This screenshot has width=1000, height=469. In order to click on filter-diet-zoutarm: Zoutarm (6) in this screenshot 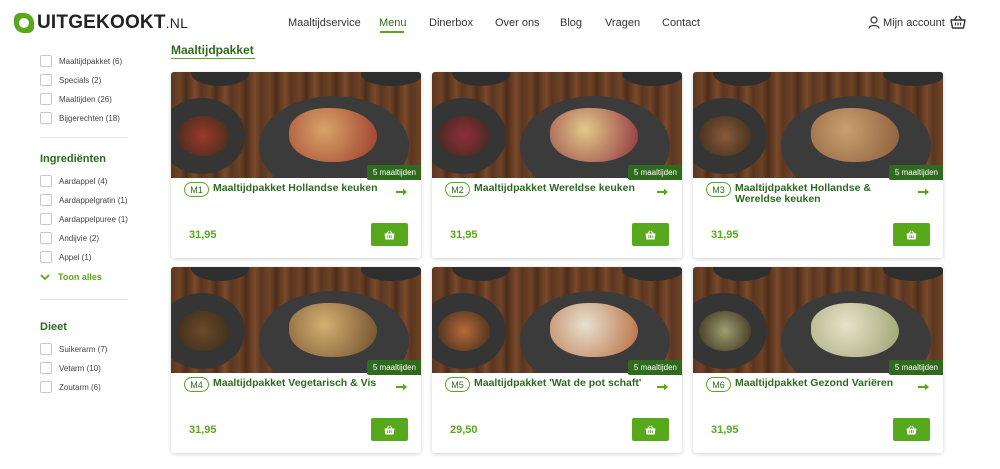, I will do `click(70, 387)`.